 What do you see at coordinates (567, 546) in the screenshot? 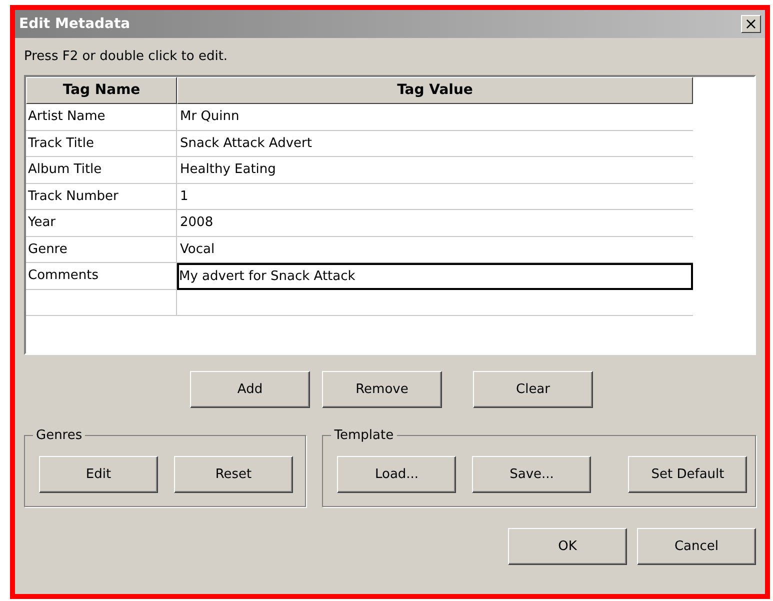
I see `button: OK` at bounding box center [567, 546].